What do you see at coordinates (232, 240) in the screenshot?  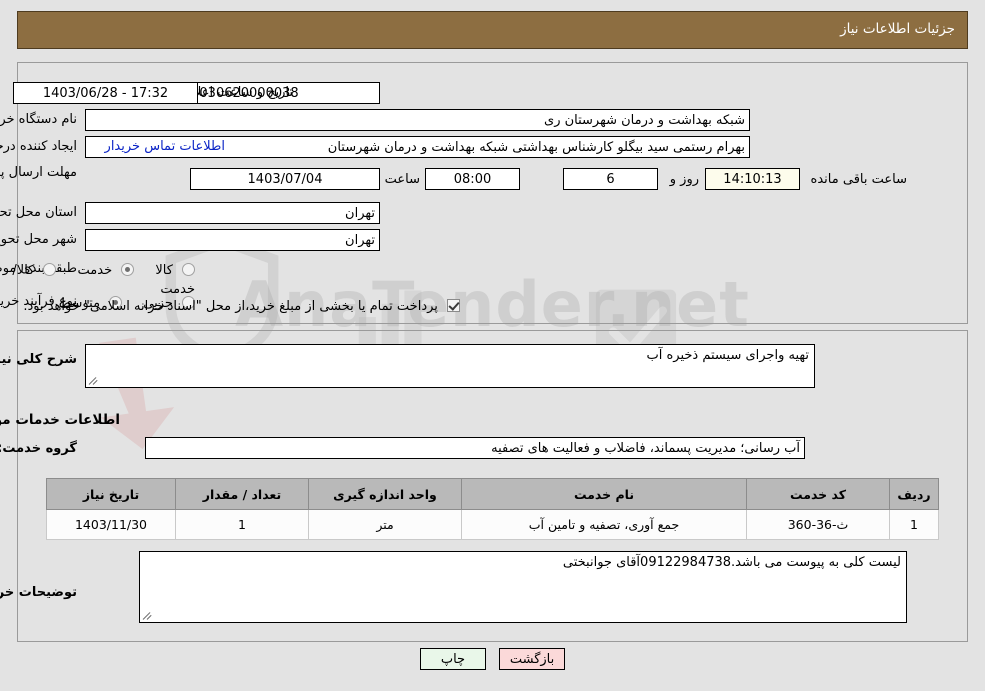 I see `city-value: تهران` at bounding box center [232, 240].